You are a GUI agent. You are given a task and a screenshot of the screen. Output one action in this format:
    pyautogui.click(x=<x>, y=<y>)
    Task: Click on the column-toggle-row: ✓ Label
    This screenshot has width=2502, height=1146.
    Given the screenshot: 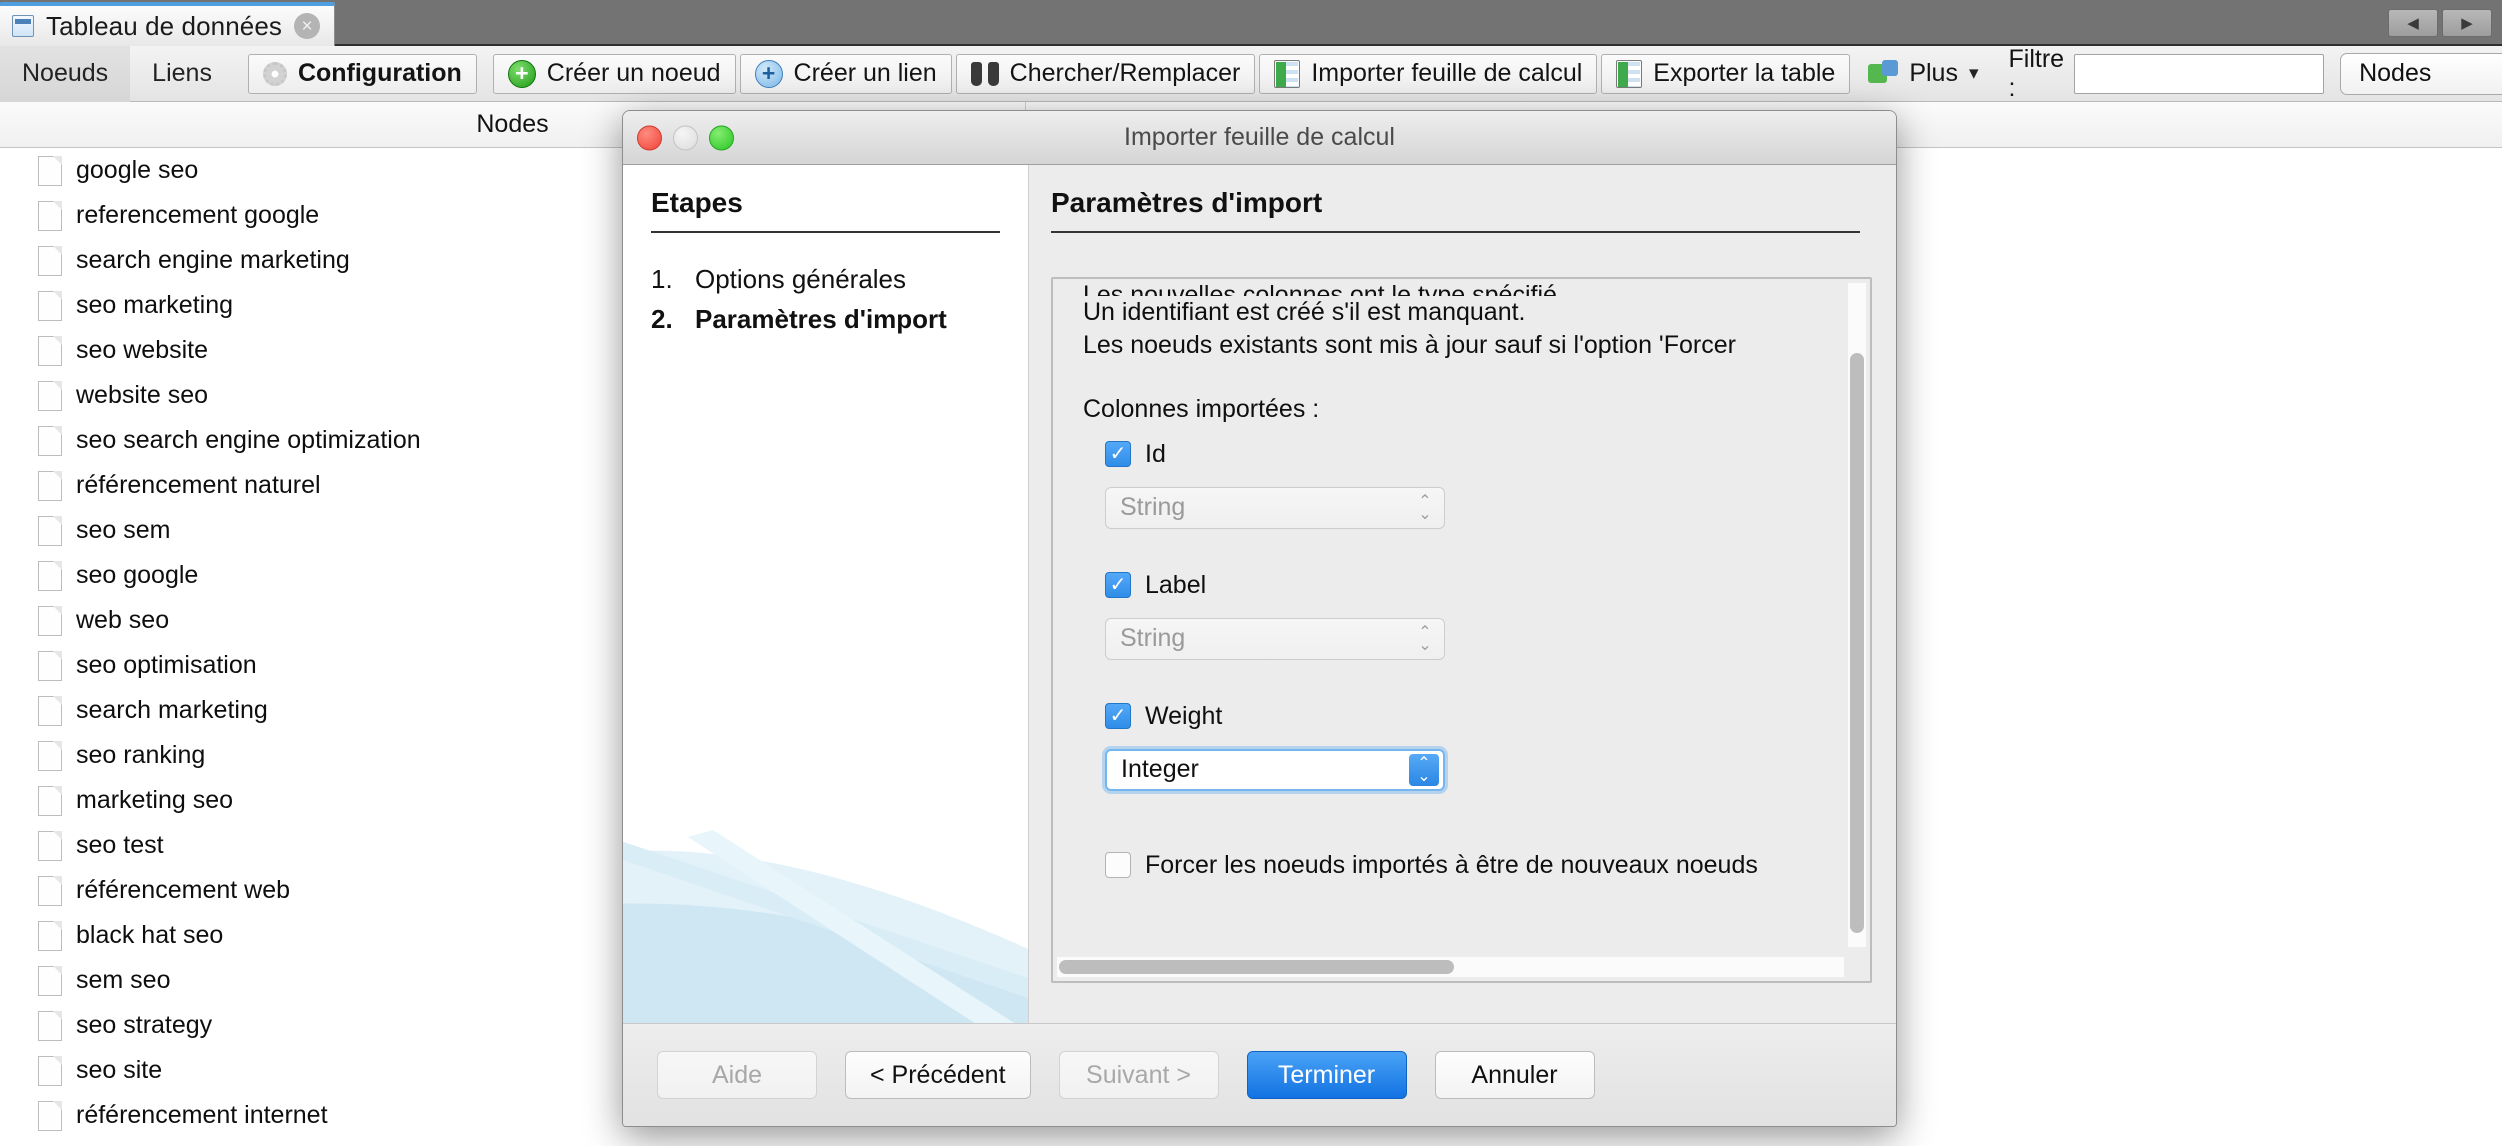 What is the action you would take?
    pyautogui.click(x=1474, y=585)
    